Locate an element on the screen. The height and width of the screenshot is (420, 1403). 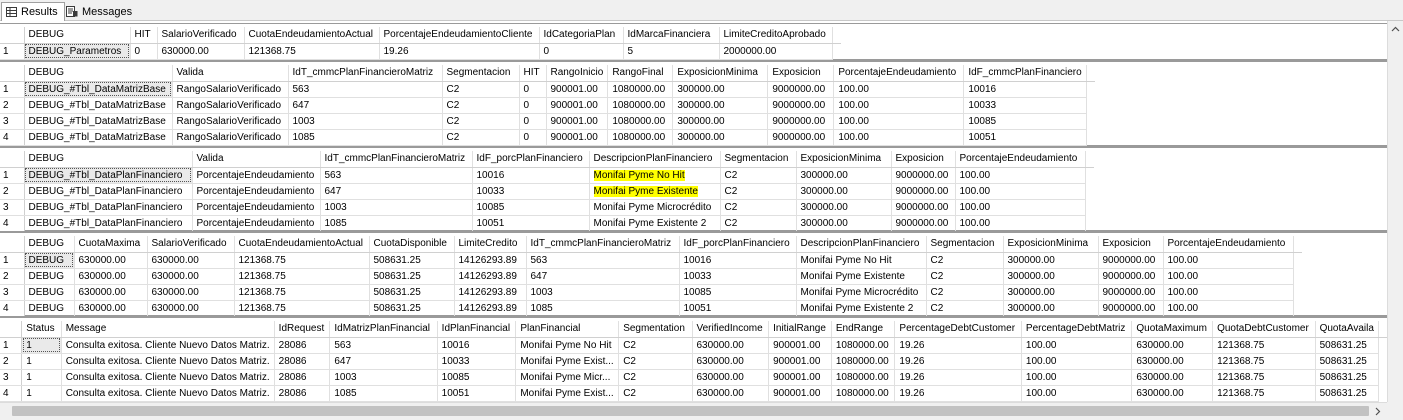
grid-cell: 14126293.89 is located at coordinates (490, 292).